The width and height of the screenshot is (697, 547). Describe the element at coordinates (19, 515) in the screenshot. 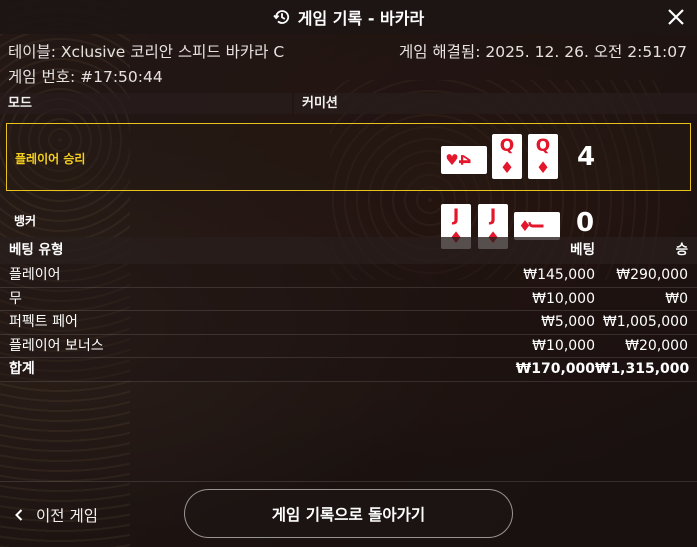

I see `chevron-left-icon` at that location.